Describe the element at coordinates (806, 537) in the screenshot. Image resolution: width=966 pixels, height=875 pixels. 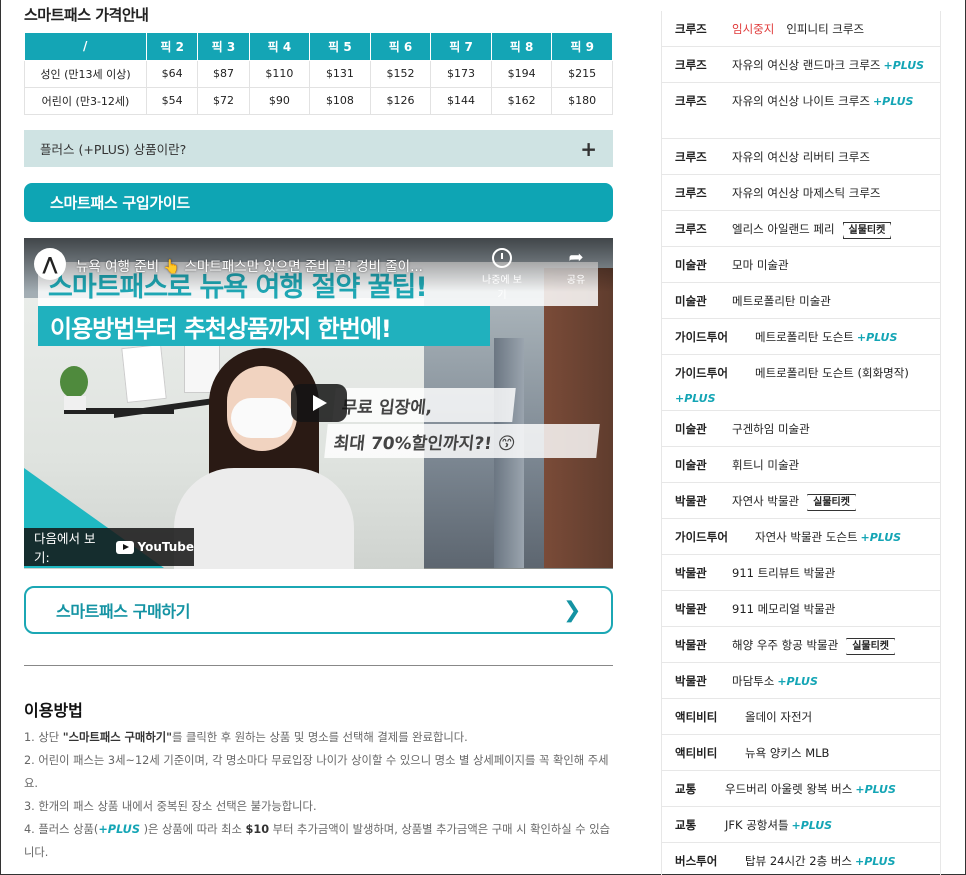
I see `attraction-name: 자연사 박물관 도슨트` at that location.